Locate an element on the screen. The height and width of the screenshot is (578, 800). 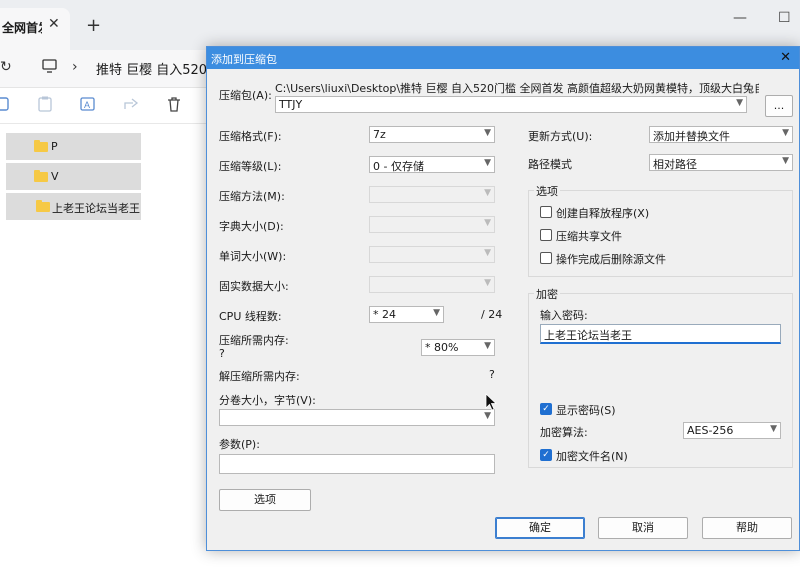
archive-label: 压缩包(A): is located at coordinates (245, 95).